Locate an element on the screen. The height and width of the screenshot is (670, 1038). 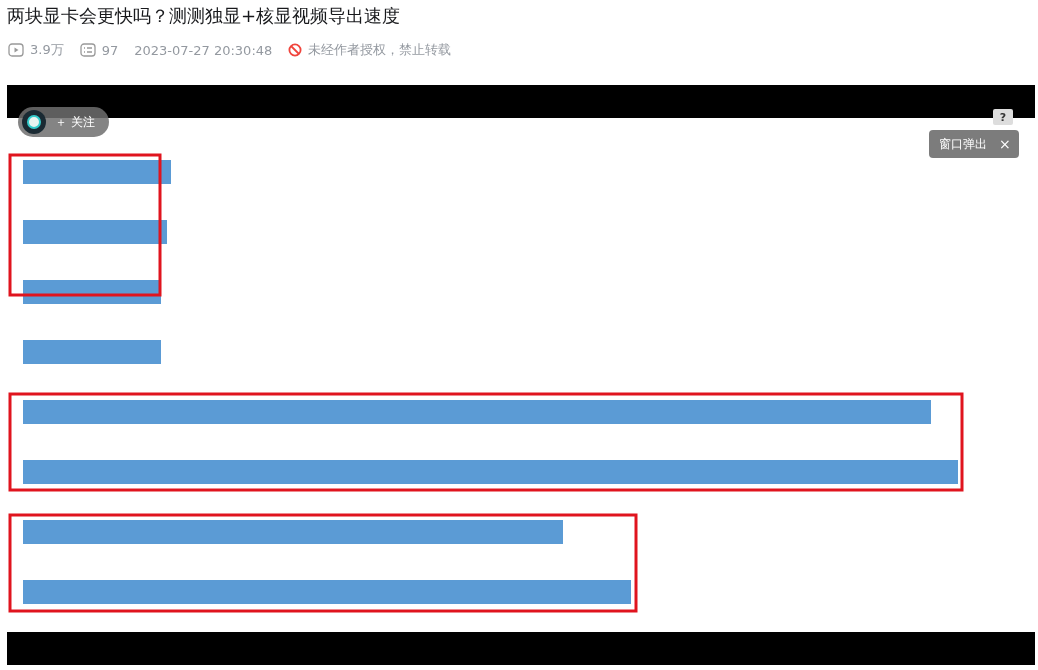
comment-count-icon is located at coordinates (87, 50).